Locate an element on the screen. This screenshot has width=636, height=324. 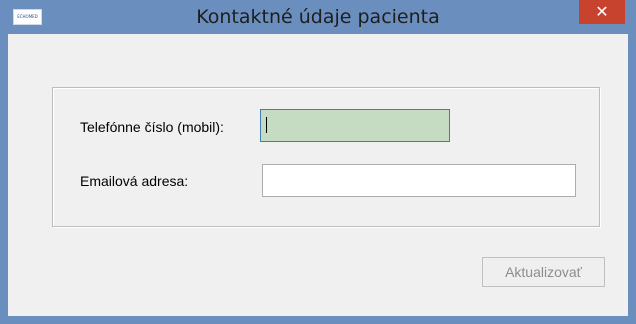
app-logo-icon: ECHOMED is located at coordinates (27, 17).